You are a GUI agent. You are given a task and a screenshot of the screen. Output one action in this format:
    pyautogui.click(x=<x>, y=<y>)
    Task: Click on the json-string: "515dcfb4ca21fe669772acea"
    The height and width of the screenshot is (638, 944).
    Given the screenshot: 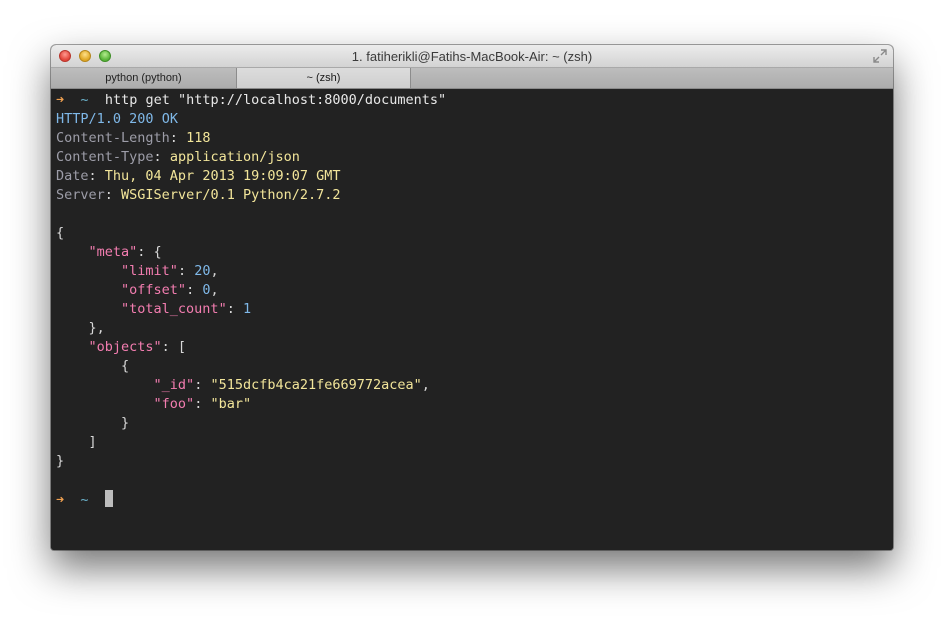 What is the action you would take?
    pyautogui.click(x=316, y=385)
    